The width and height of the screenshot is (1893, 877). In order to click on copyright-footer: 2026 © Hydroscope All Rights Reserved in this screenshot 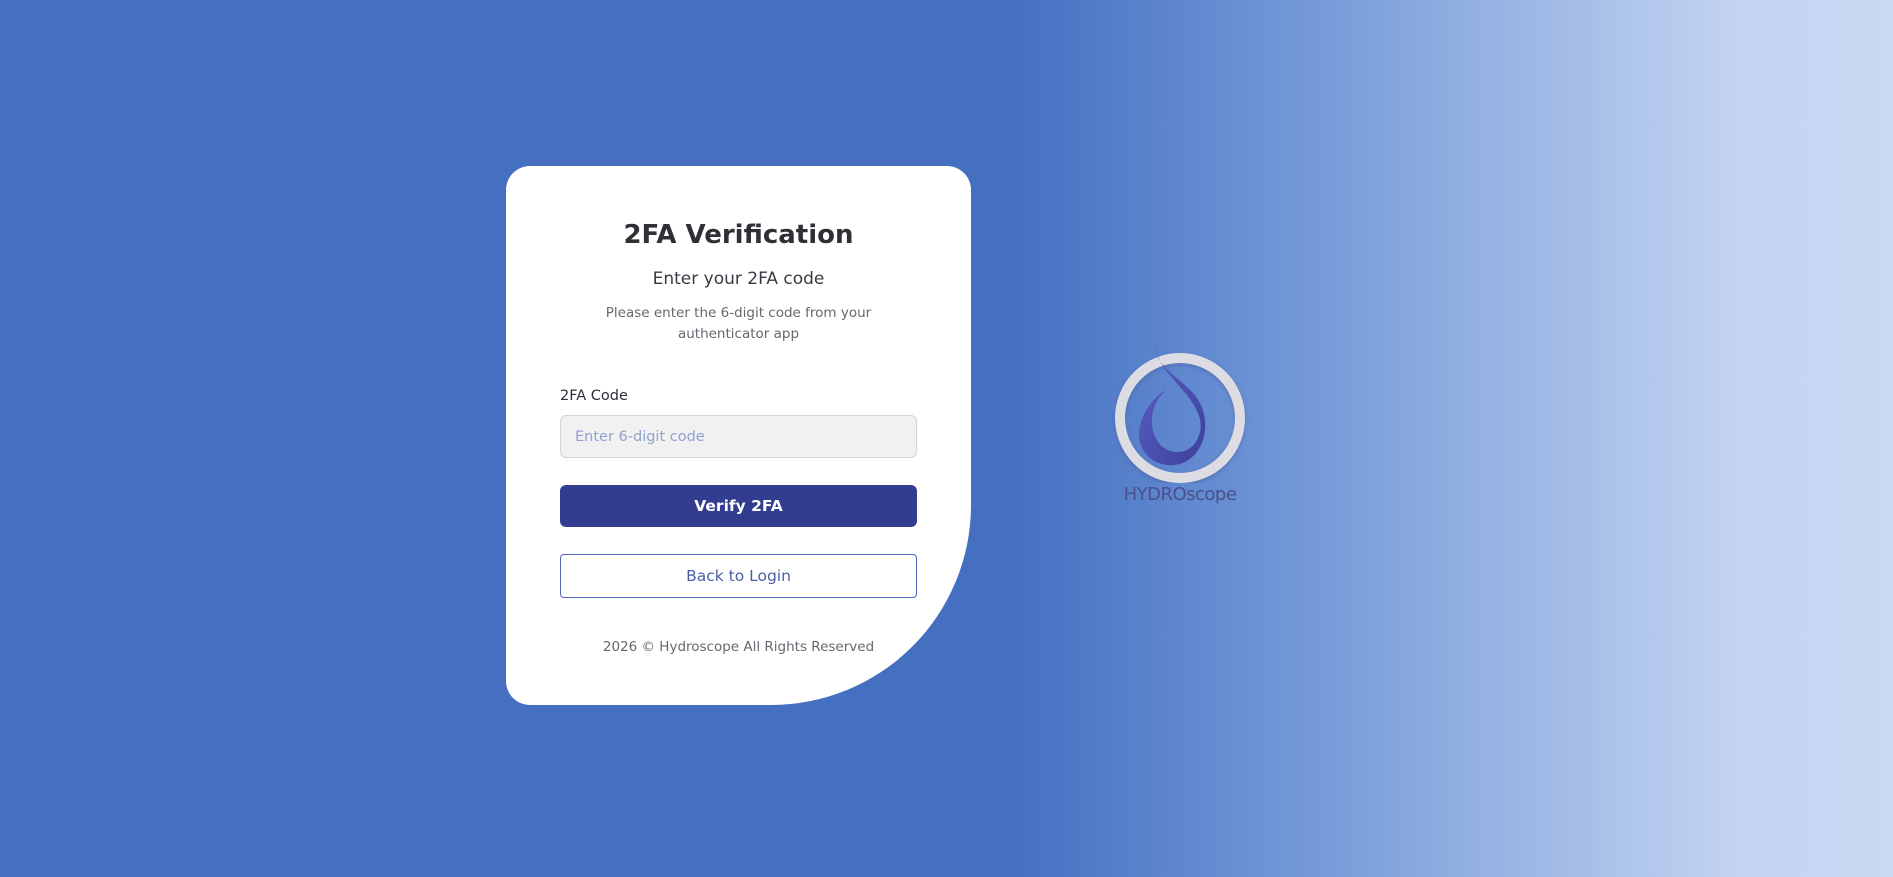, I will do `click(738, 647)`.